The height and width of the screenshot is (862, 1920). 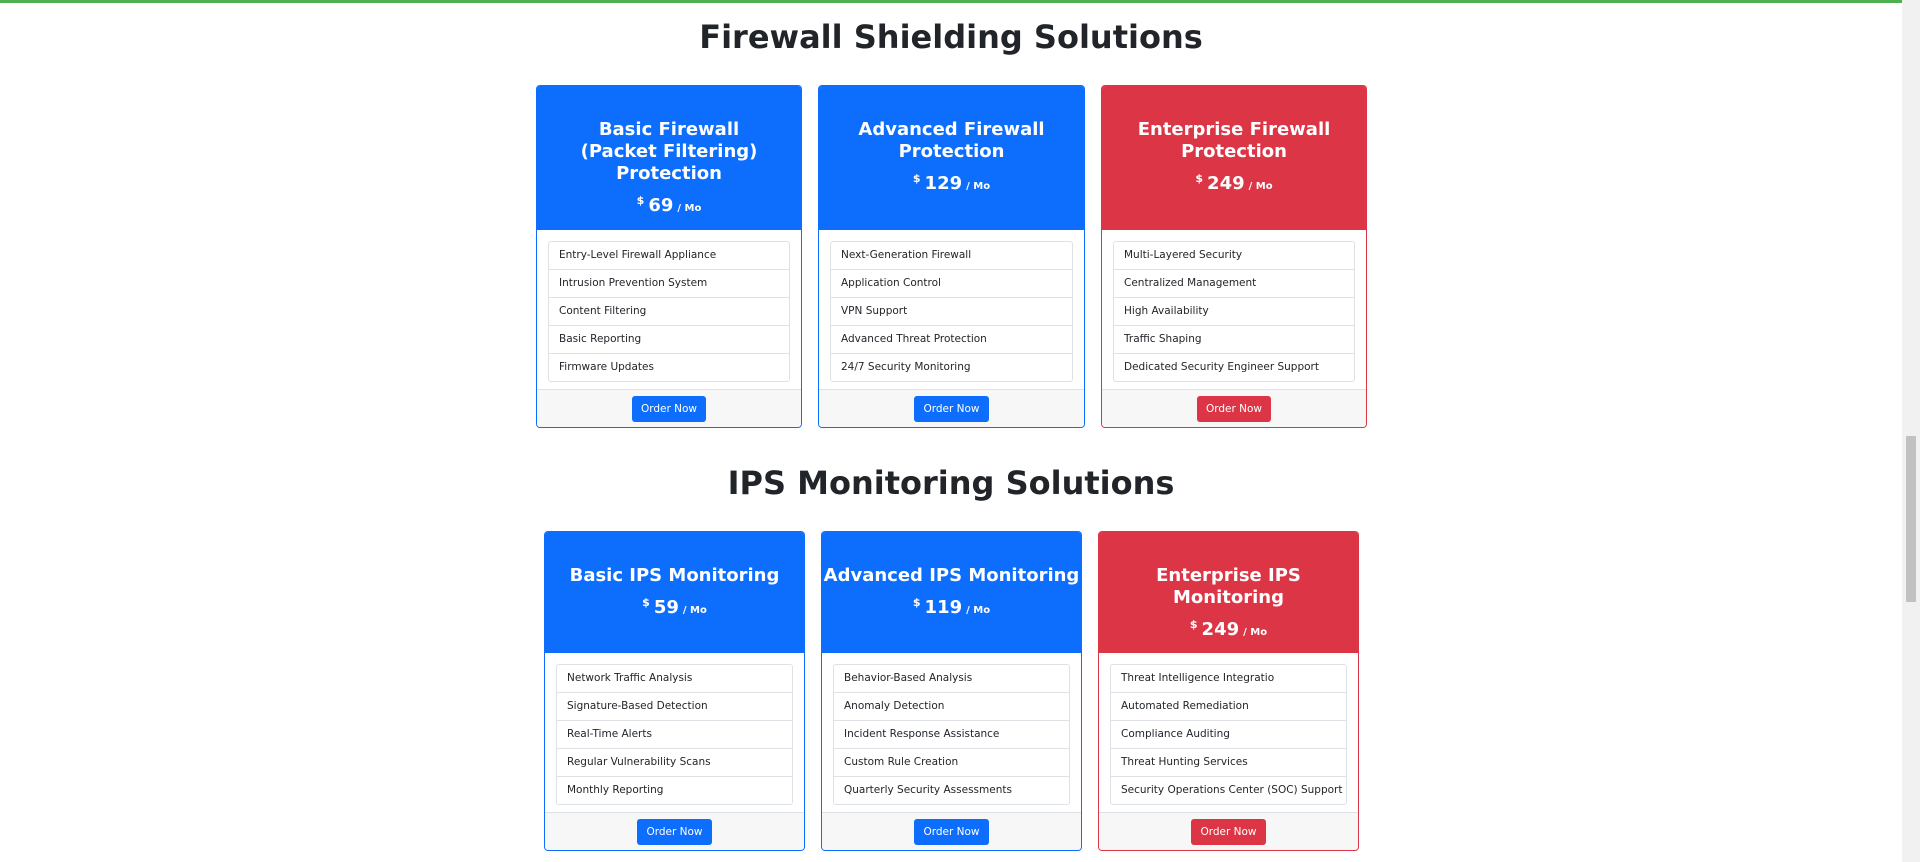 I want to click on feature-item: Traffic Shaping, so click(x=1234, y=339).